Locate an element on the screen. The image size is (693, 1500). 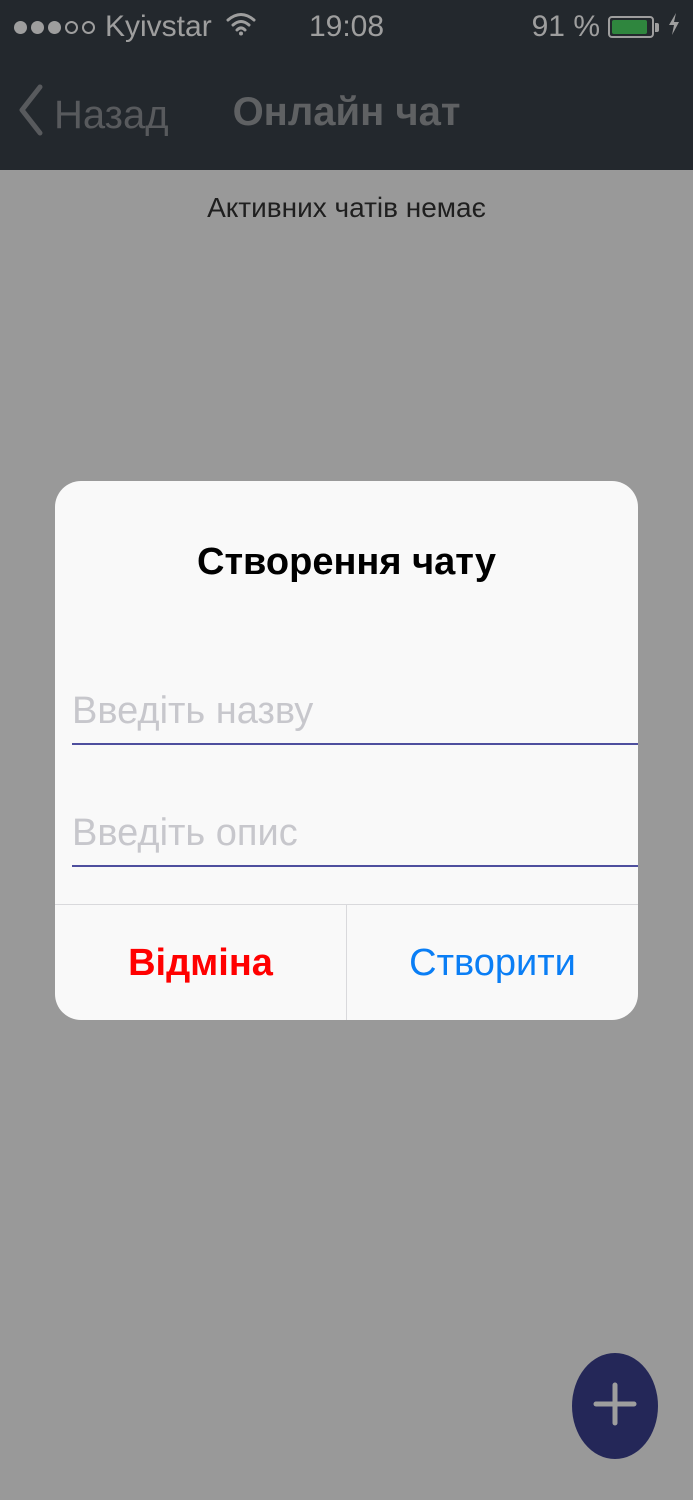
create-button: Створити is located at coordinates (492, 962).